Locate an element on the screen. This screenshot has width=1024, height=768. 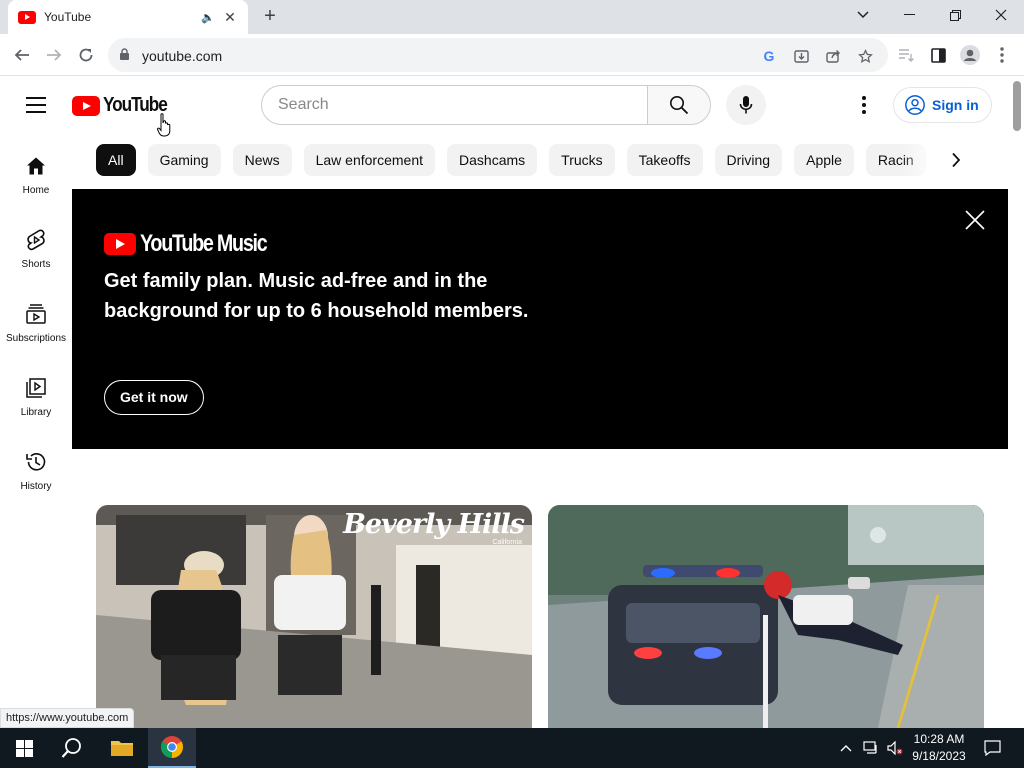
get-it-now-button: Get it now is located at coordinates (154, 397).